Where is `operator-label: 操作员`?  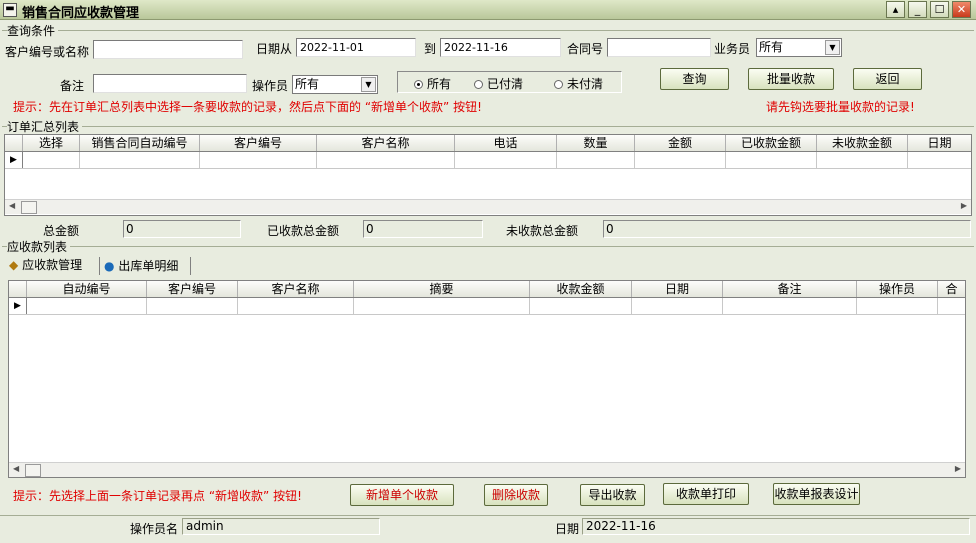 operator-label: 操作员 is located at coordinates (270, 86).